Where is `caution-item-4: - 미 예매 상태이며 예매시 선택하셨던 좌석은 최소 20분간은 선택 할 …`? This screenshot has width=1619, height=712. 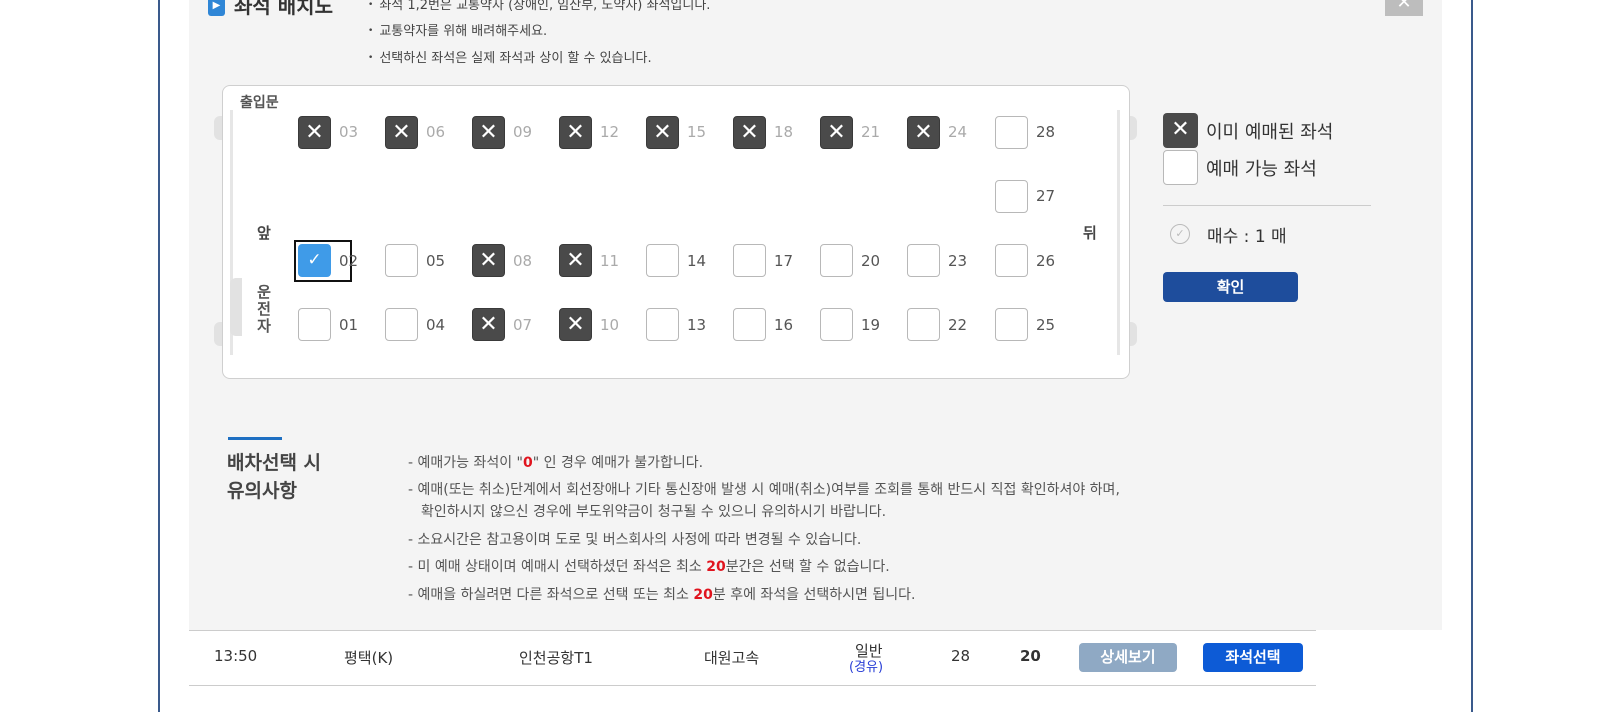
caution-item-4: - 미 예매 상태이며 예매시 선택하셨던 좌석은 최소 20분간은 선택 할 … is located at coordinates (649, 567).